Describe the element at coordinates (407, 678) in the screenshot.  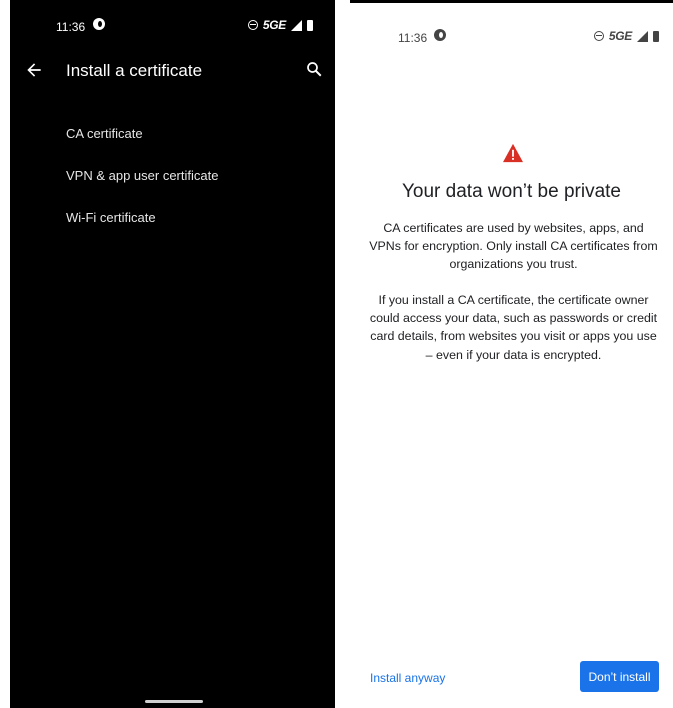
I see `install-anyway-button: Install anyway` at that location.